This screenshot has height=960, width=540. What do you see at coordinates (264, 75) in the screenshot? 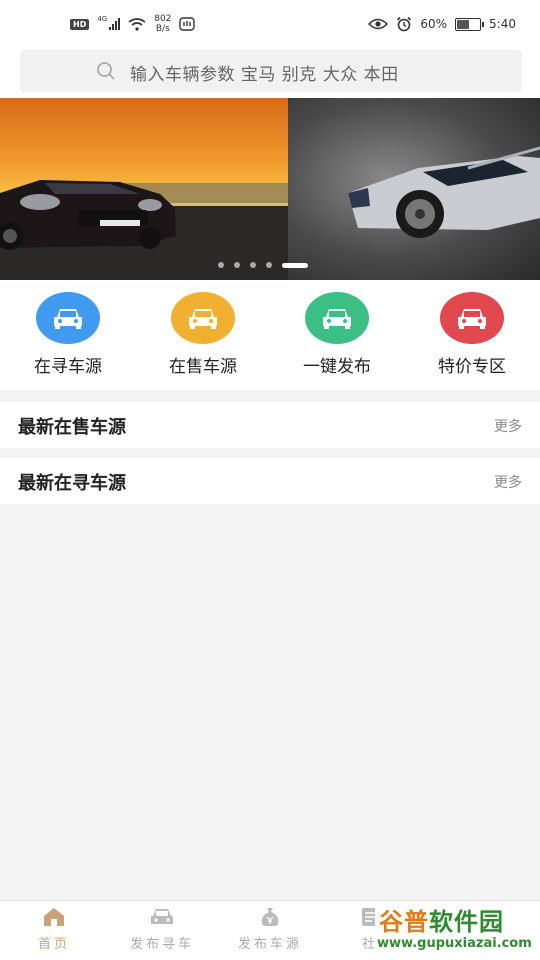
I see `search-placeholder: 输入车辆参数 宝马 别克 大众 本田` at bounding box center [264, 75].